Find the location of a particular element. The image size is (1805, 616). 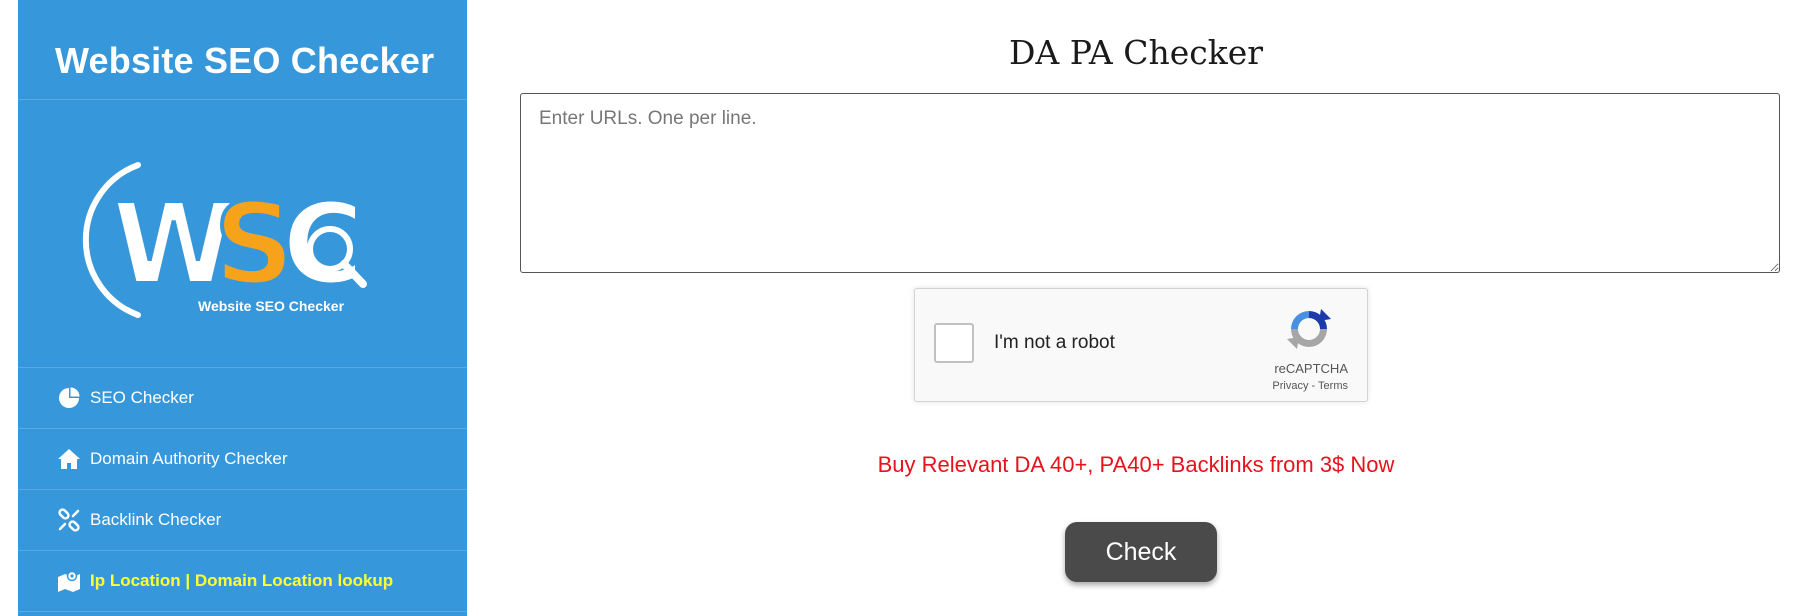

recaptcha-checkbox is located at coordinates (954, 343).